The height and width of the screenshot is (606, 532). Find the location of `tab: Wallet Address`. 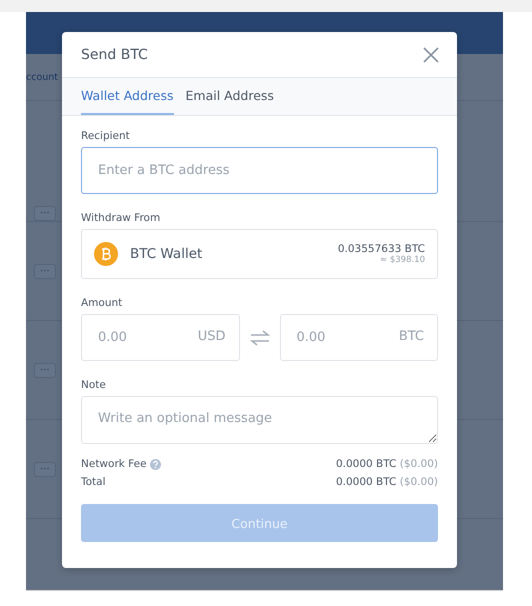

tab: Wallet Address is located at coordinates (127, 96).